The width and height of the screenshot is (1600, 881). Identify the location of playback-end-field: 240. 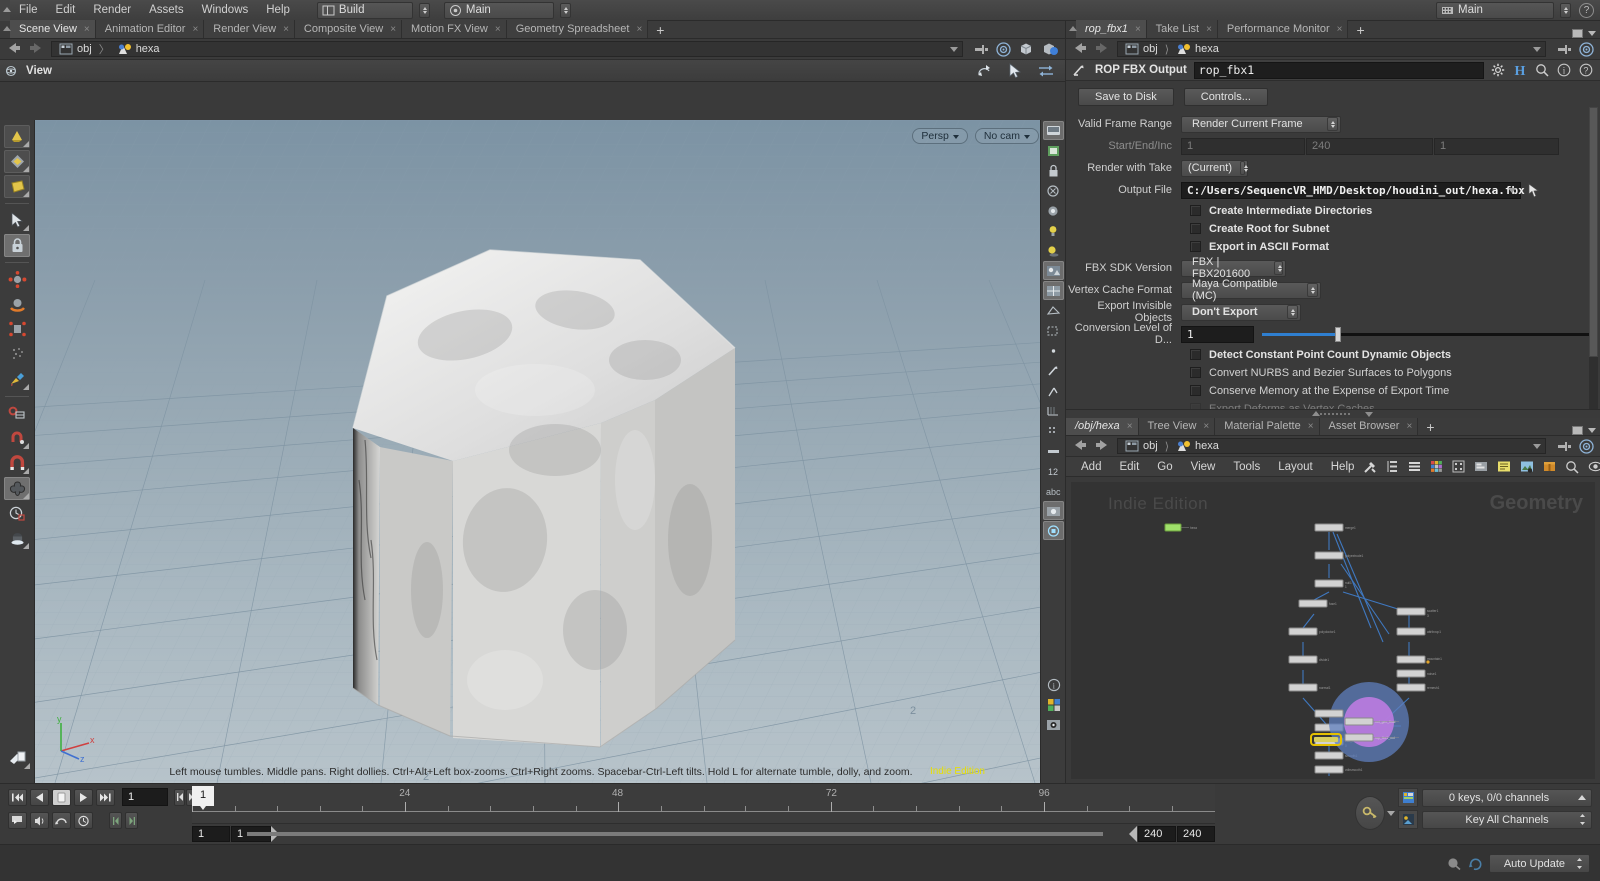
(1157, 834).